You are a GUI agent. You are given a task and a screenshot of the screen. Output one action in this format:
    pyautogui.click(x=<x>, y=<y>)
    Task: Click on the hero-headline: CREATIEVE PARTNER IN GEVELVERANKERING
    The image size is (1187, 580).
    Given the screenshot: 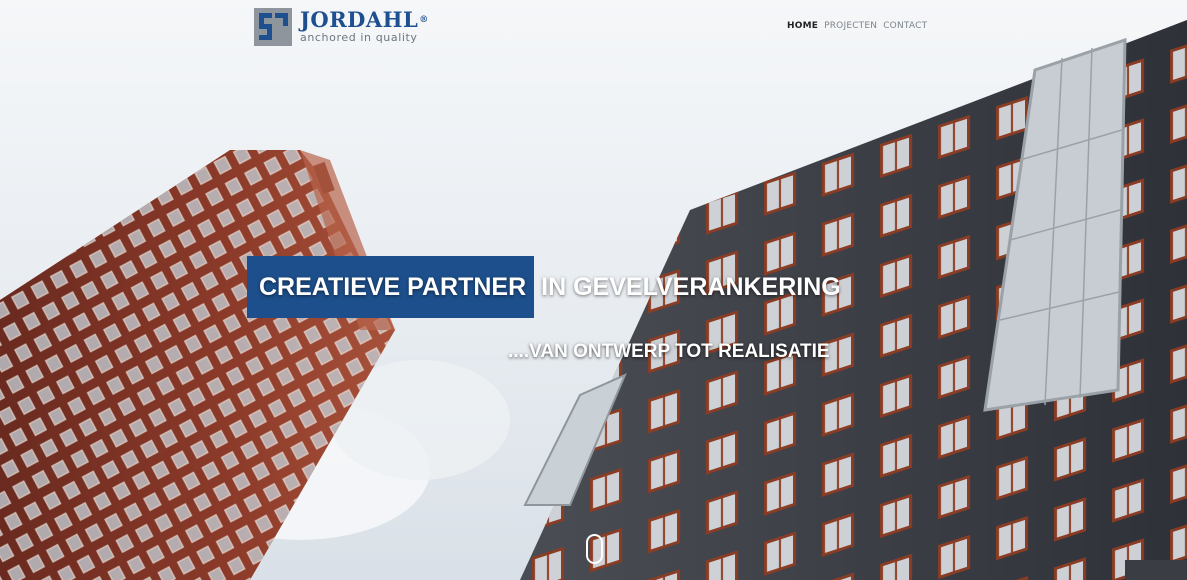 What is the action you would take?
    pyautogui.click(x=544, y=287)
    